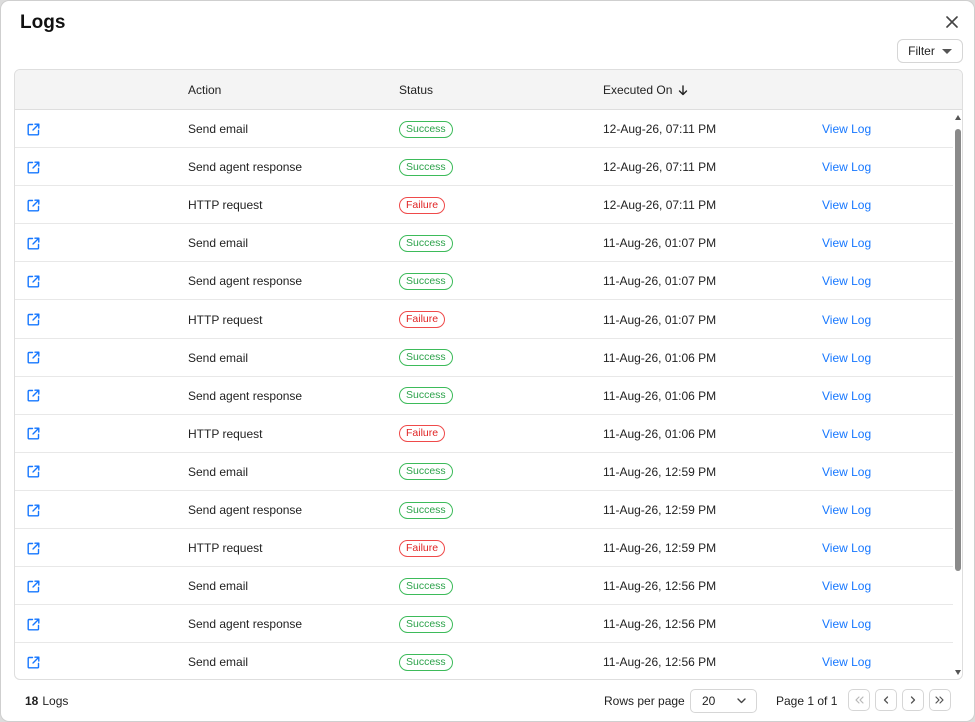 Image resolution: width=975 pixels, height=722 pixels. Describe the element at coordinates (958, 350) in the screenshot. I see `scrollbar-thumb` at that location.